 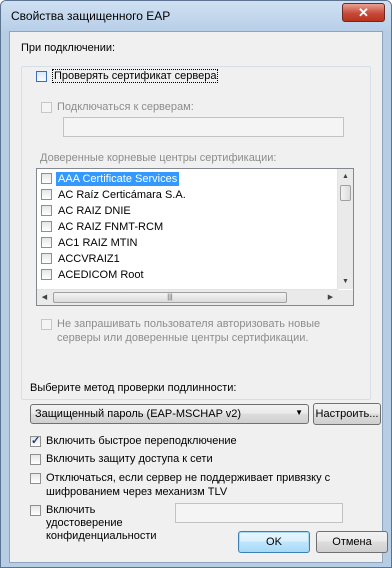 I want to click on horizontal-scrollbar: ◀ ||| ▶, so click(x=187, y=297).